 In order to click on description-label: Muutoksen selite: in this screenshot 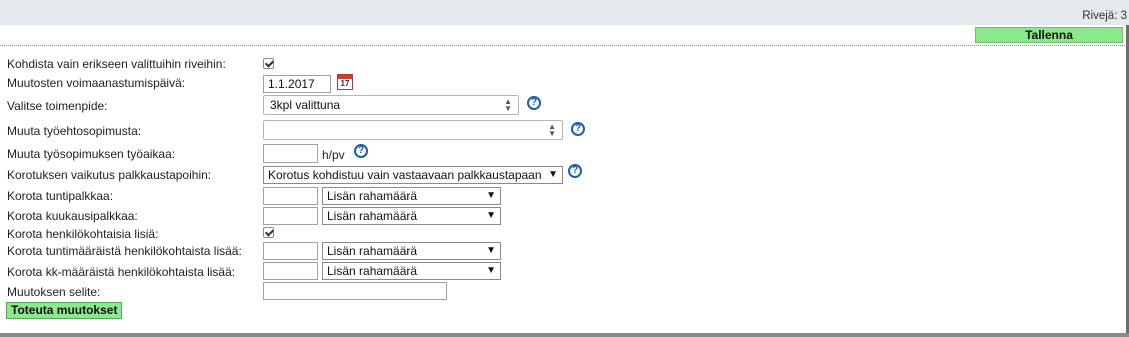, I will do `click(54, 292)`.